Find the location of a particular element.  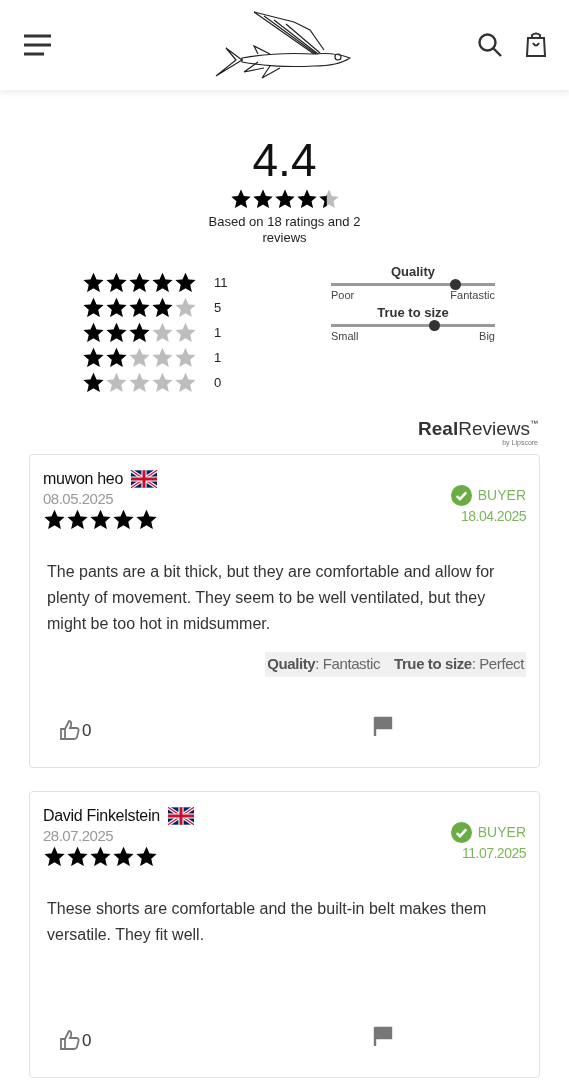

review-date: 08.05.2025 is located at coordinates (79, 498).